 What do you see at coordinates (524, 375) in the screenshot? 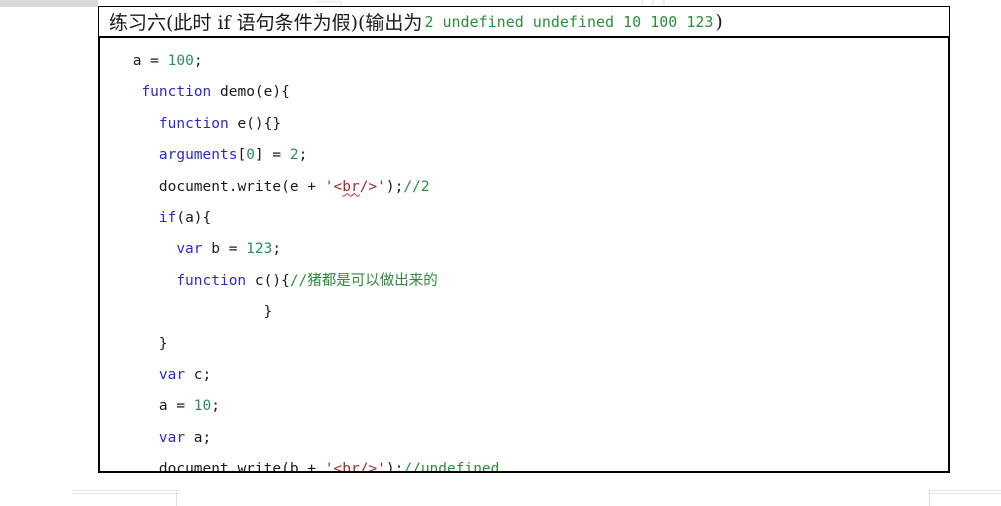
I see `code-line: var c;` at bounding box center [524, 375].